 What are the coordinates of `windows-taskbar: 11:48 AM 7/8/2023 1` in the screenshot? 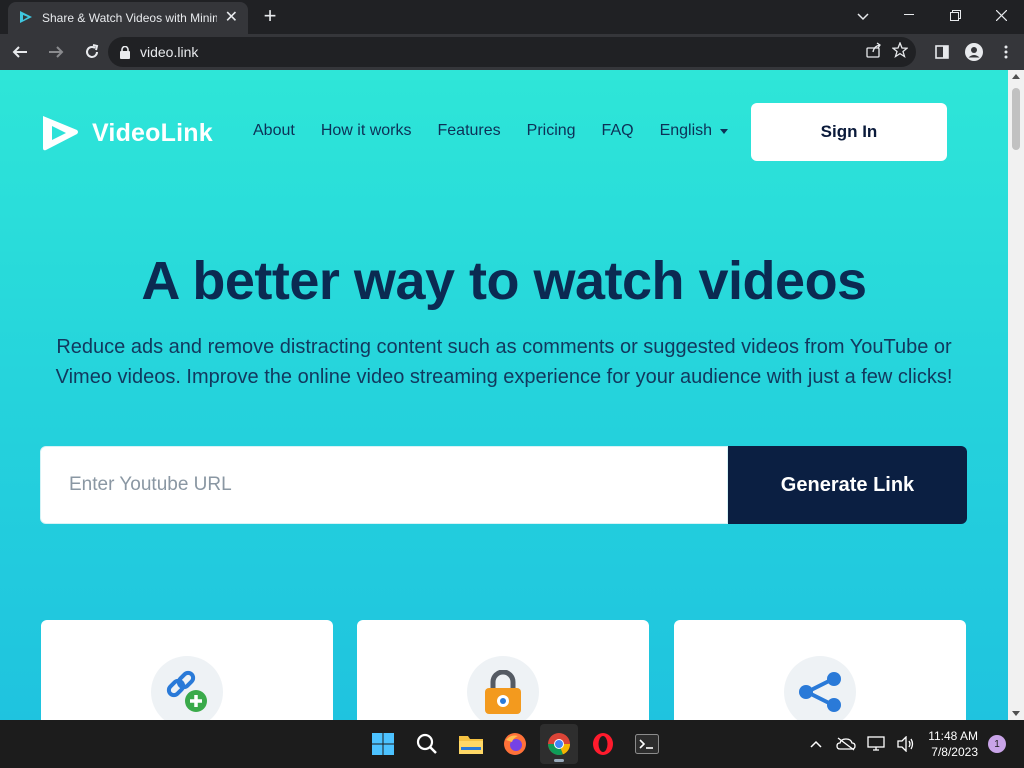 It's located at (512, 744).